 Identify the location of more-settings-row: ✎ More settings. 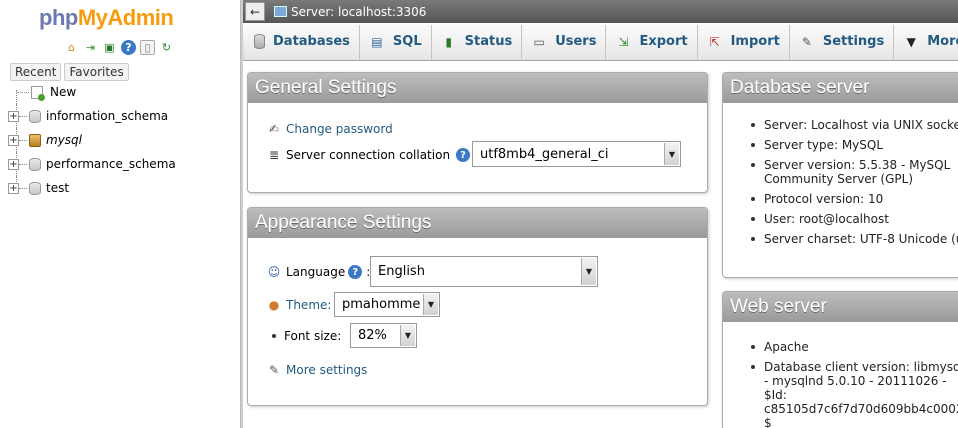
(316, 370).